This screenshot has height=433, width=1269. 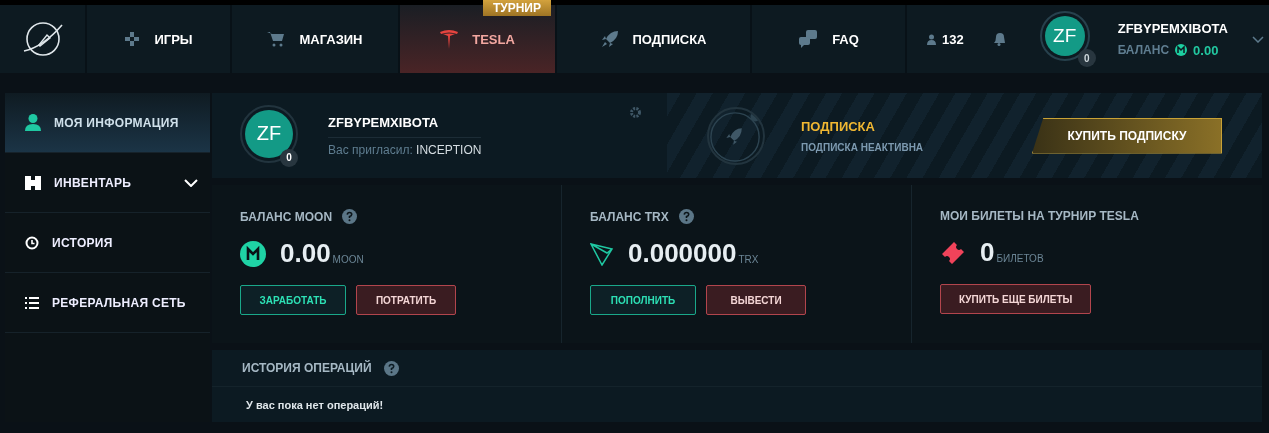 What do you see at coordinates (998, 39) in the screenshot?
I see `bell-icon` at bounding box center [998, 39].